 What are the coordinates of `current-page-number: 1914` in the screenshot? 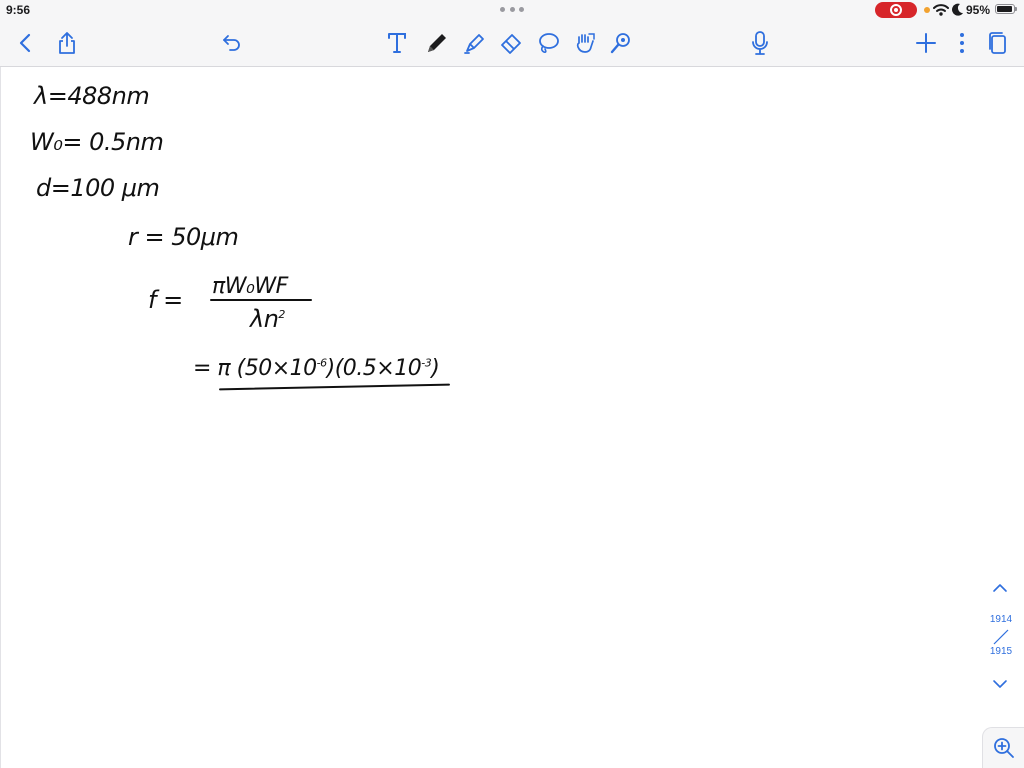 It's located at (1001, 619).